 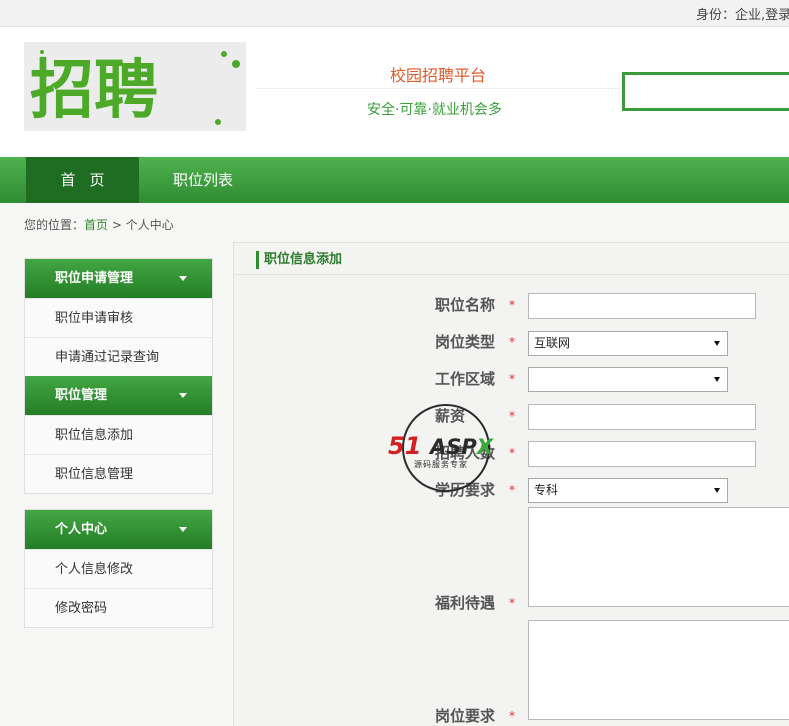 I want to click on education-value: 专科, so click(x=546, y=490).